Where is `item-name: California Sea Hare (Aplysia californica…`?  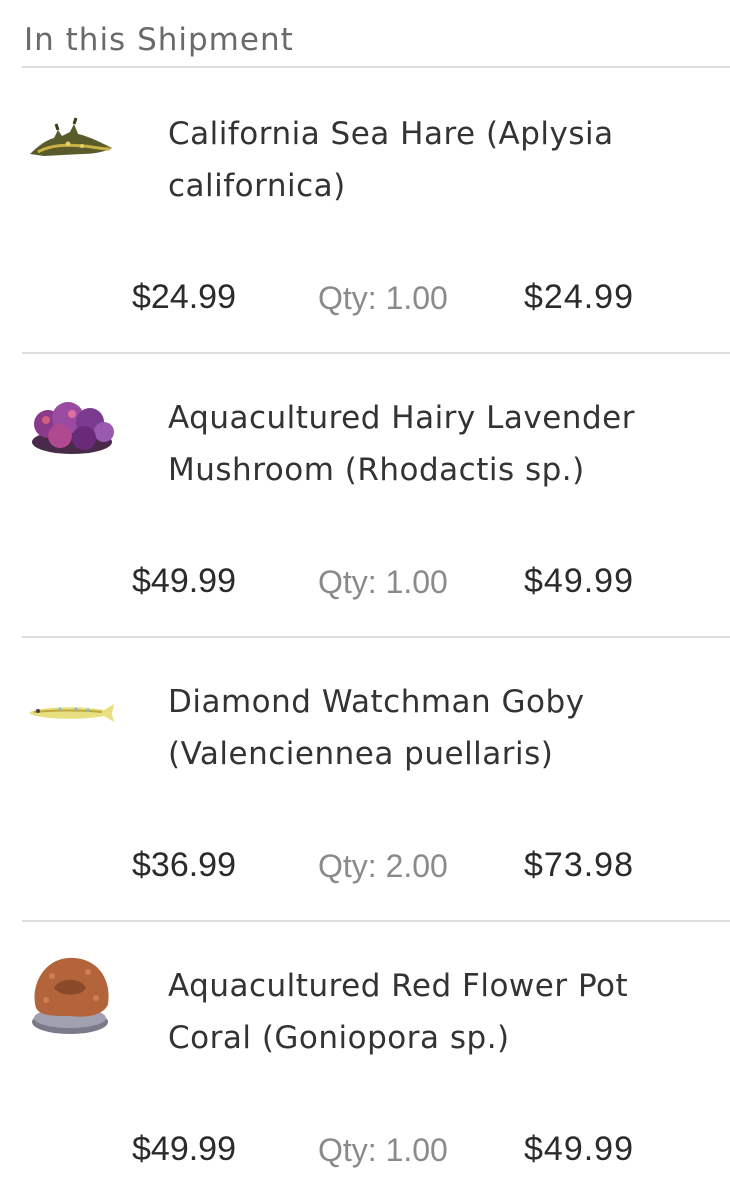
item-name: California Sea Hare (Aplysia californica… is located at coordinates (438, 160).